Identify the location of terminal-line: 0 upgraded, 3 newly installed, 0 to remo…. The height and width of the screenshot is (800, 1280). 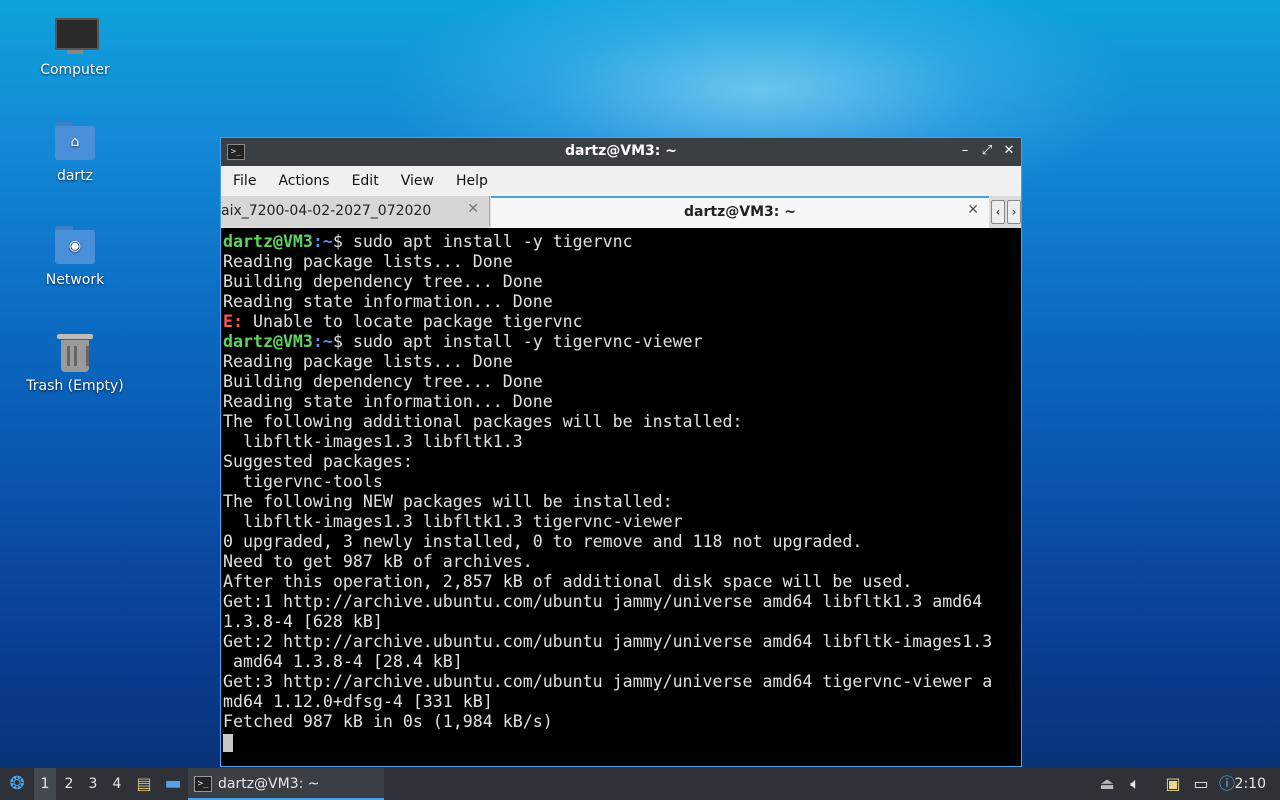
(543, 541).